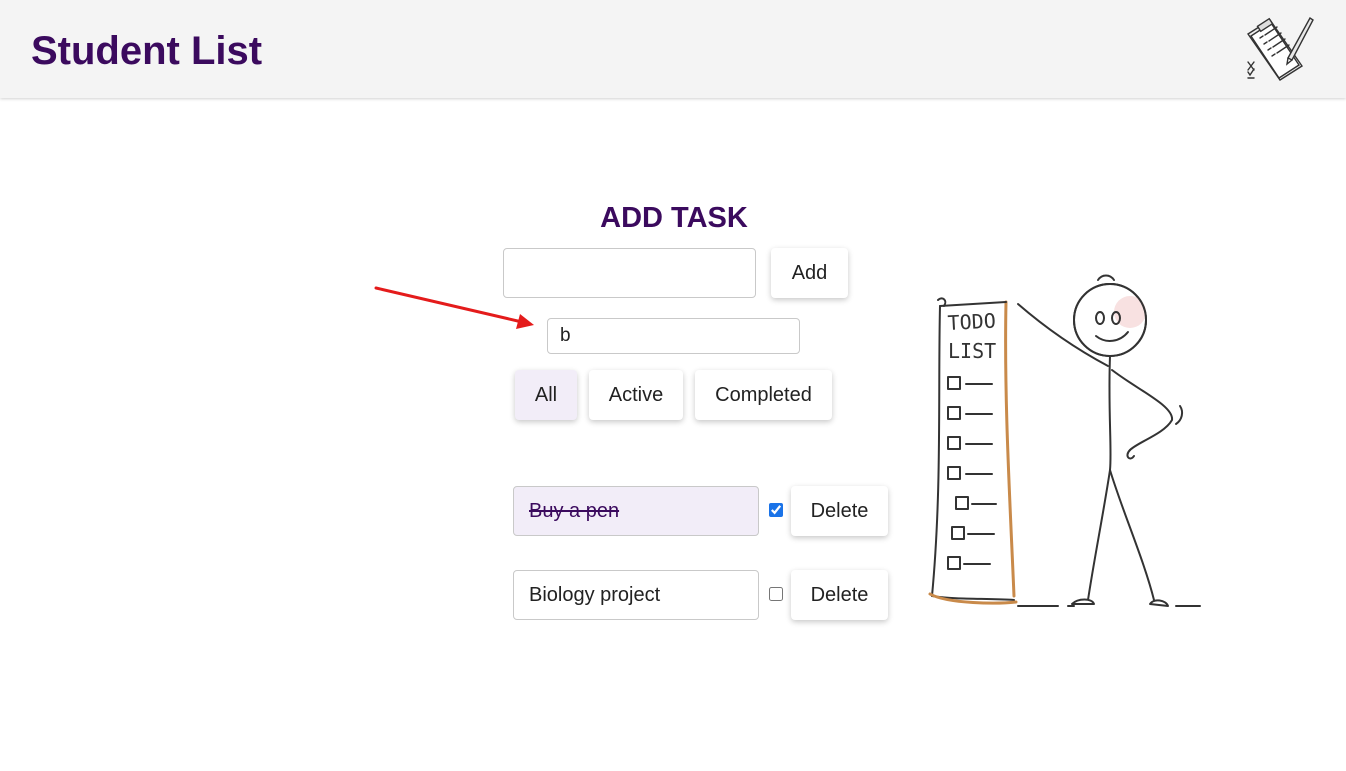  Describe the element at coordinates (636, 511) in the screenshot. I see `task-item-text: Buy a pen` at that location.